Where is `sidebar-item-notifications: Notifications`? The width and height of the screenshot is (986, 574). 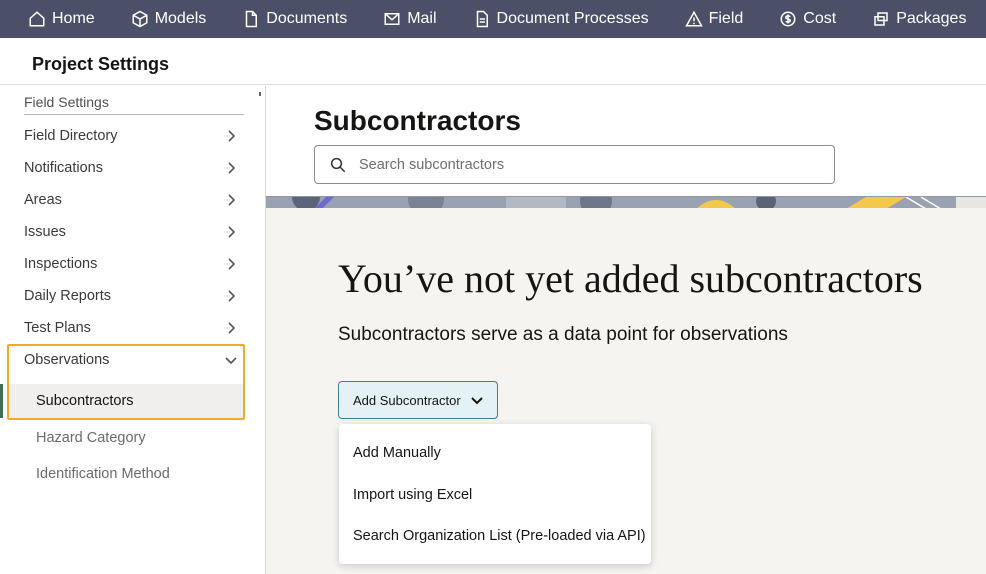 sidebar-item-notifications: Notifications is located at coordinates (134, 168).